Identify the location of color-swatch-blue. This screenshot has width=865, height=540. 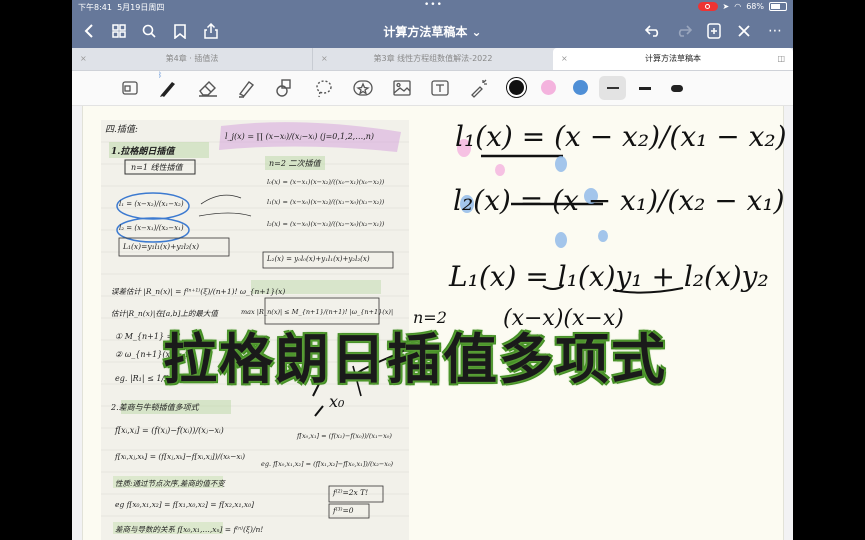
(580, 87).